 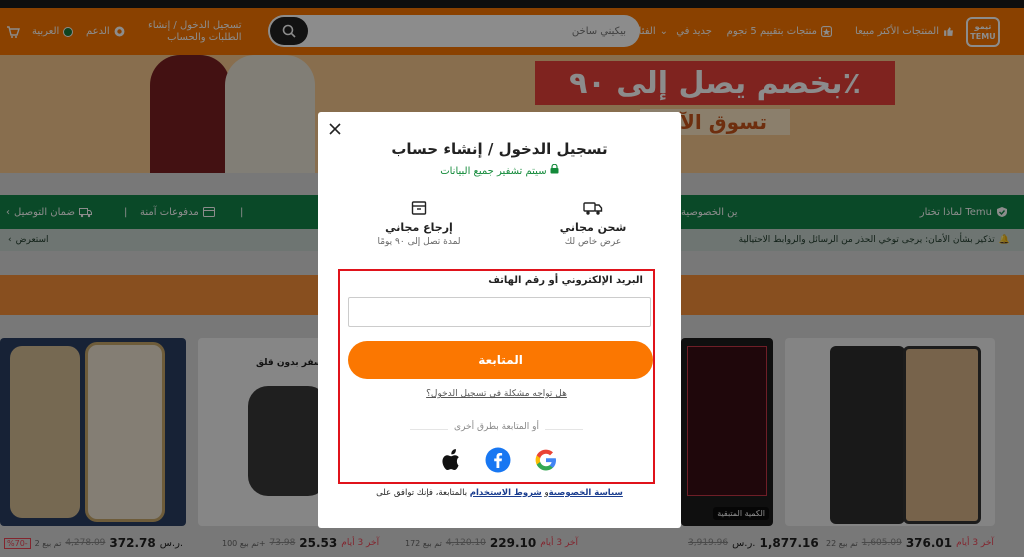 I want to click on continue-label: المتابعة, so click(x=500, y=360).